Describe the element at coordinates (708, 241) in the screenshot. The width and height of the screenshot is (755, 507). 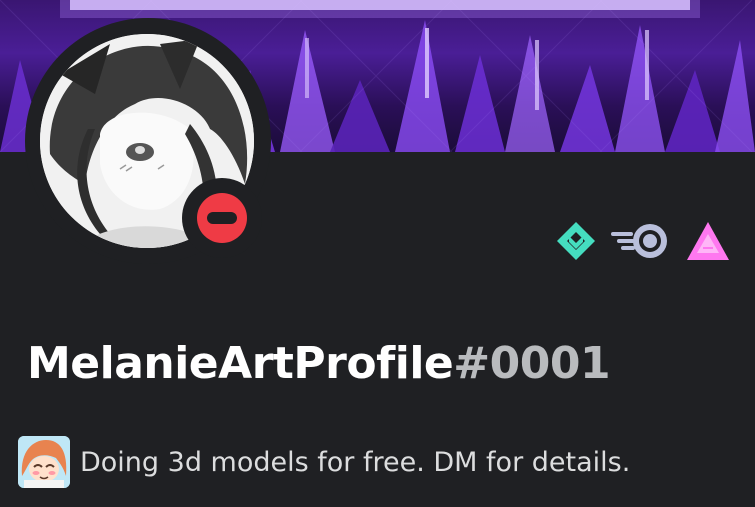
I see `early-supporter-icon` at that location.